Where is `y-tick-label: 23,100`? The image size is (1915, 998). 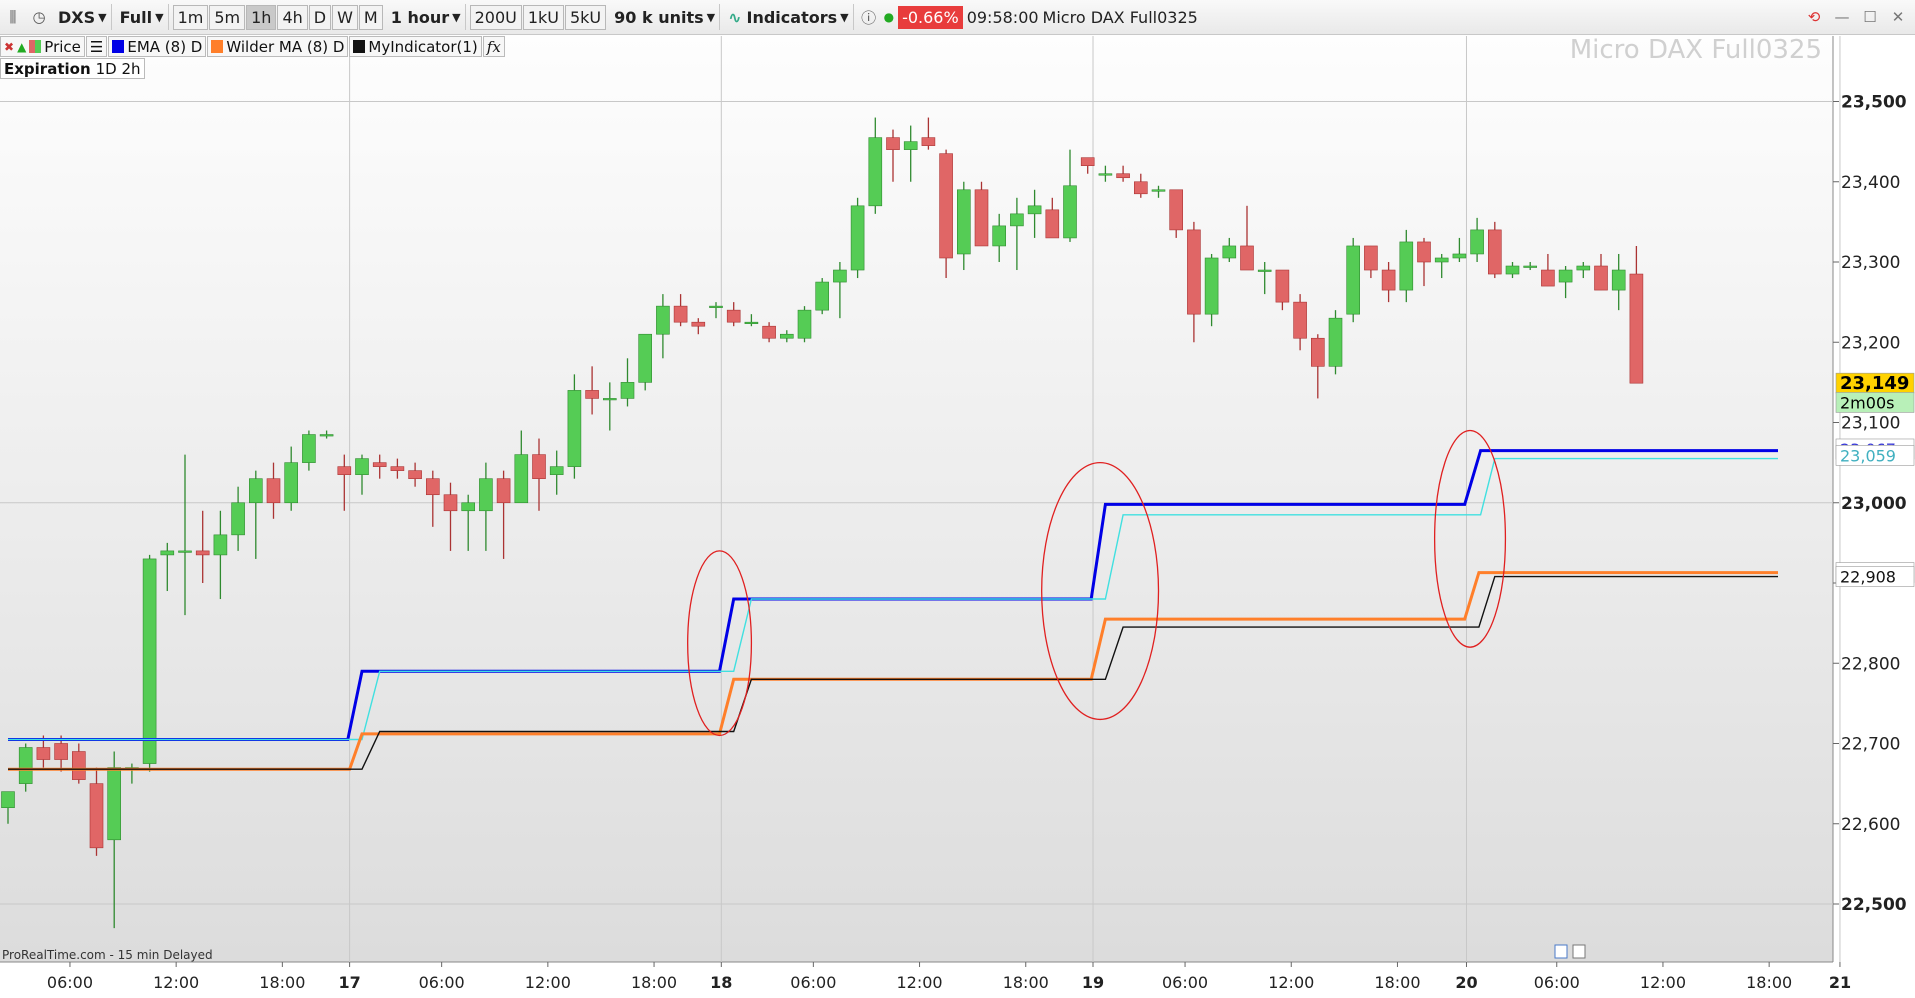 y-tick-label: 23,100 is located at coordinates (1870, 424).